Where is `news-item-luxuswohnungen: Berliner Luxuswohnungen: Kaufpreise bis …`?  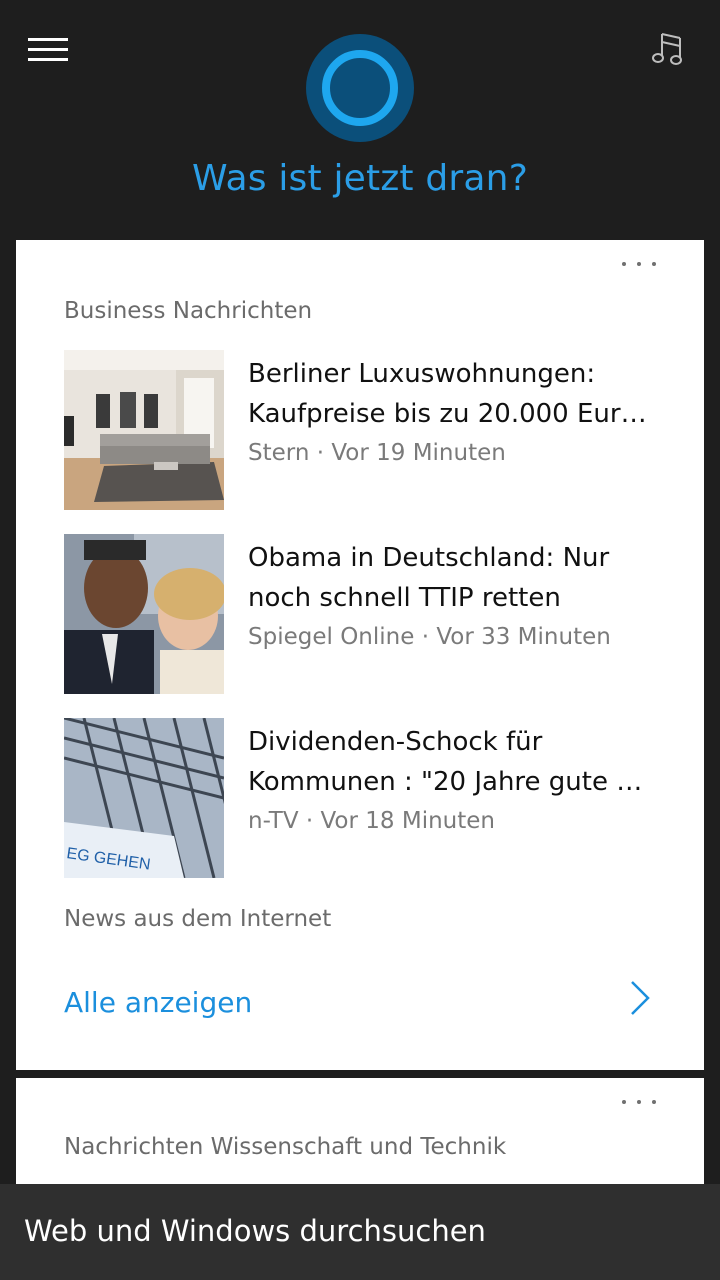 news-item-luxuswohnungen: Berliner Luxuswohnungen: Kaufpreise bis … is located at coordinates (364, 430).